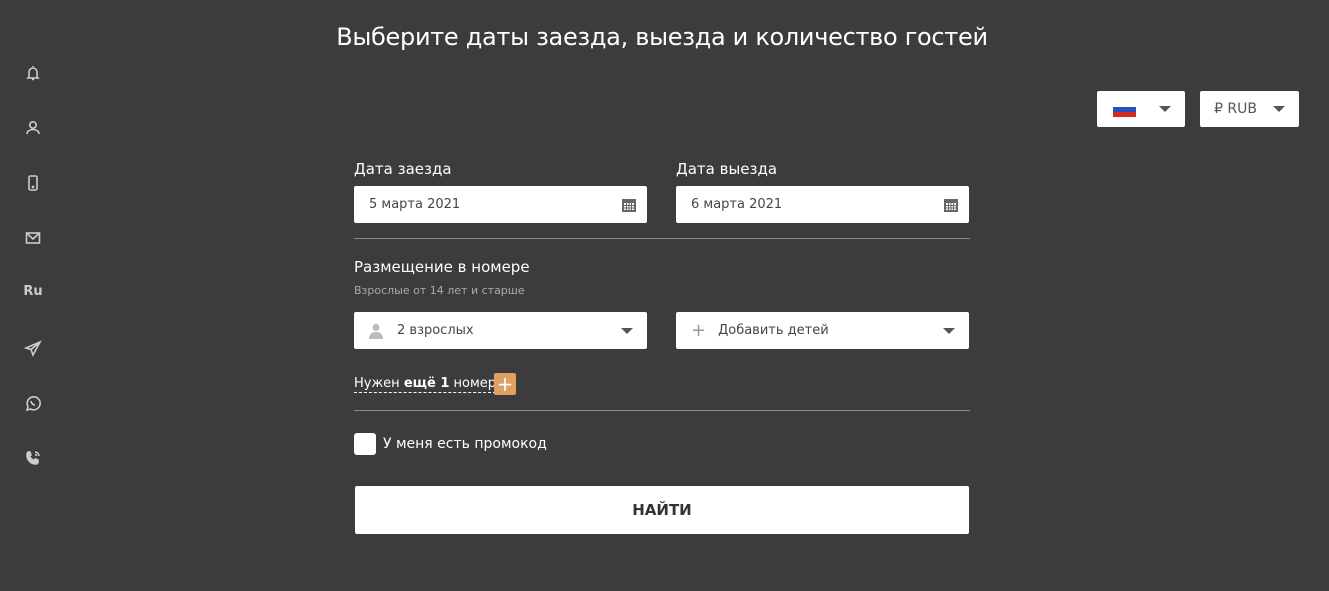 This screenshot has width=1329, height=591. Describe the element at coordinates (662, 510) in the screenshot. I see `search-button: НАЙТИ` at that location.